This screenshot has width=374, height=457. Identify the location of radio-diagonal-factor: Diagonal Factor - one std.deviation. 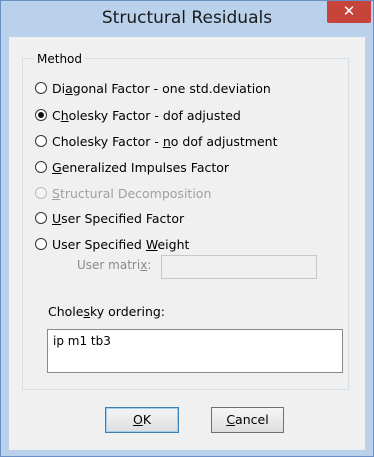
(153, 88).